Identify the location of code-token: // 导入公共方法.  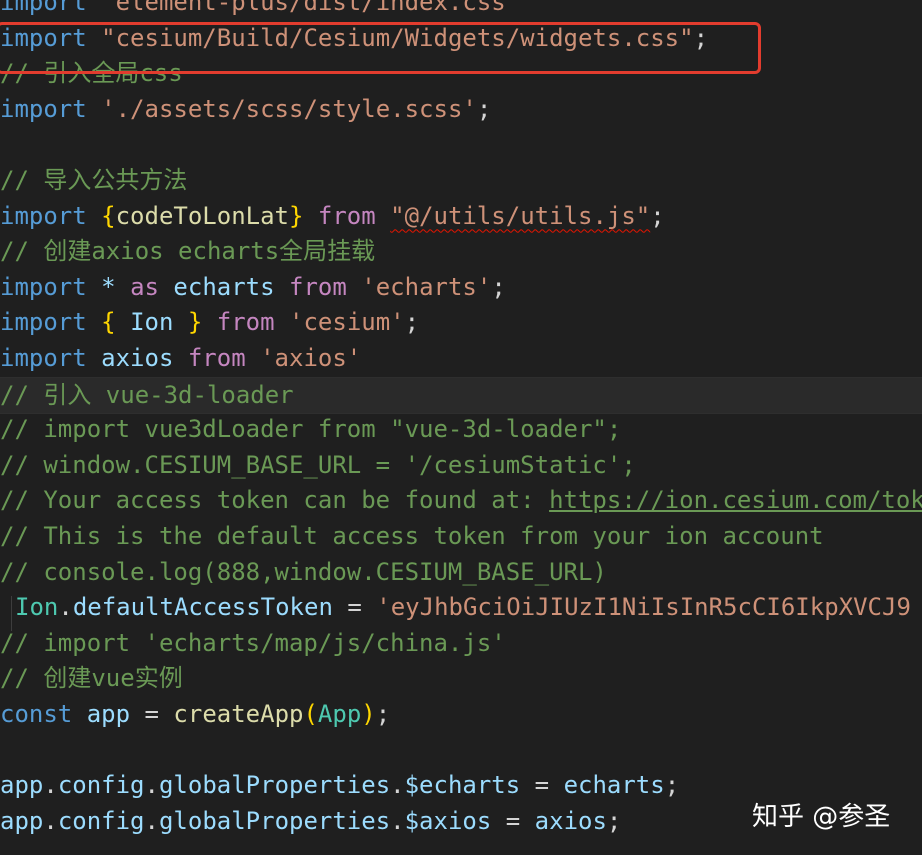
(94, 180).